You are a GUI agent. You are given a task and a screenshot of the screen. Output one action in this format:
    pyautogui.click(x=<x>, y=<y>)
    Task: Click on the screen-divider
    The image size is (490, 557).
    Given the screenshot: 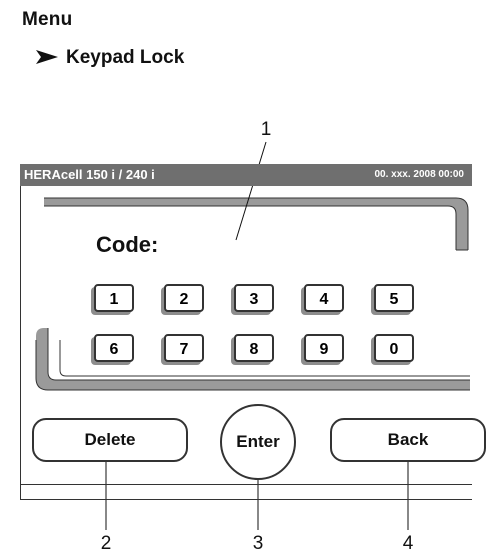 What is the action you would take?
    pyautogui.click(x=246, y=484)
    